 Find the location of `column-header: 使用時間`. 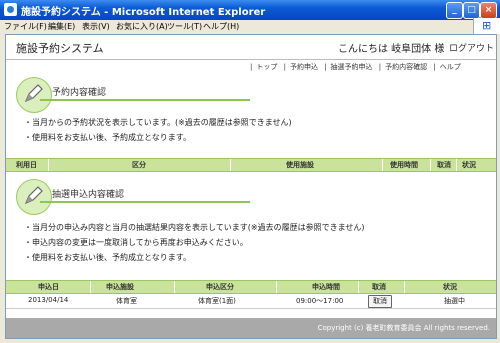

column-header: 使用時間 is located at coordinates (404, 165).